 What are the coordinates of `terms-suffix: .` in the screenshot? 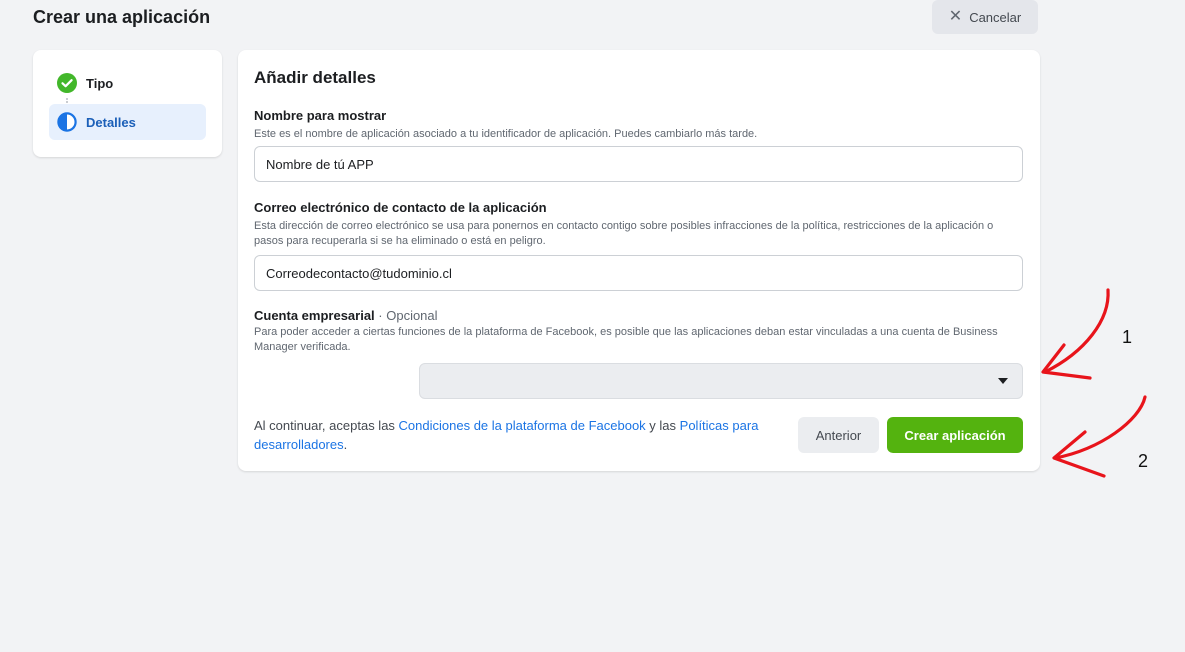 It's located at (345, 444).